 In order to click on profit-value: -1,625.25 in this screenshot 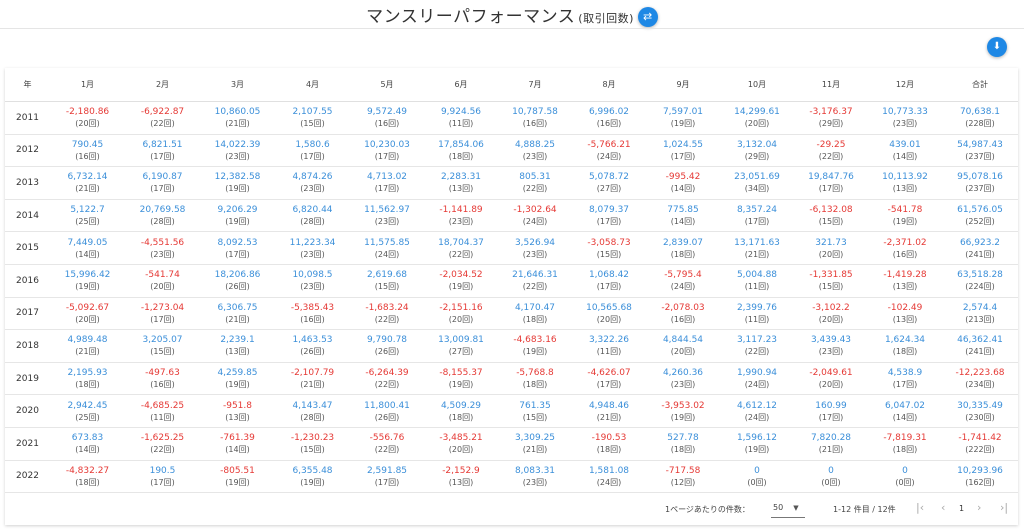, I will do `click(162, 438)`.